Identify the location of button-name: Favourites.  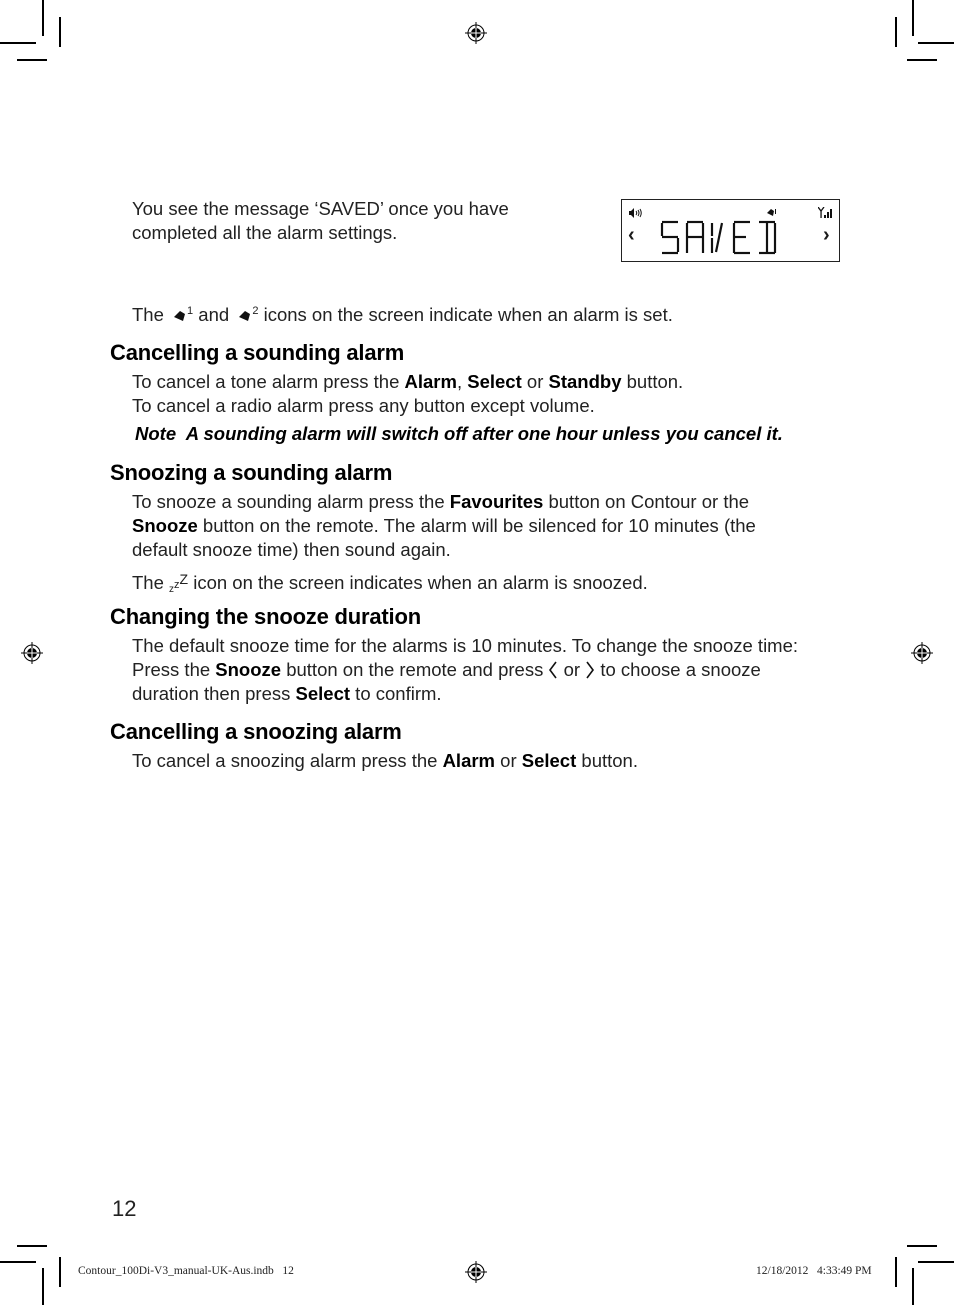
(496, 501).